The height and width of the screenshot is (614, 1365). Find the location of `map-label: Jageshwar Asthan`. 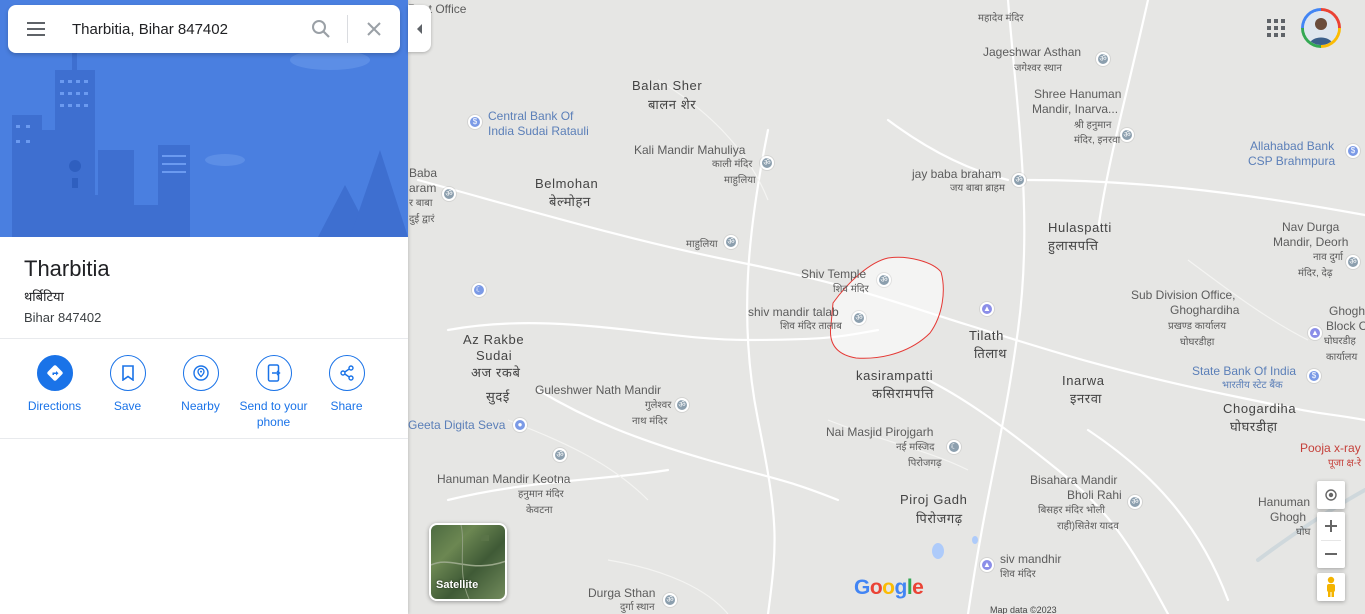

map-label: Jageshwar Asthan is located at coordinates (1032, 52).